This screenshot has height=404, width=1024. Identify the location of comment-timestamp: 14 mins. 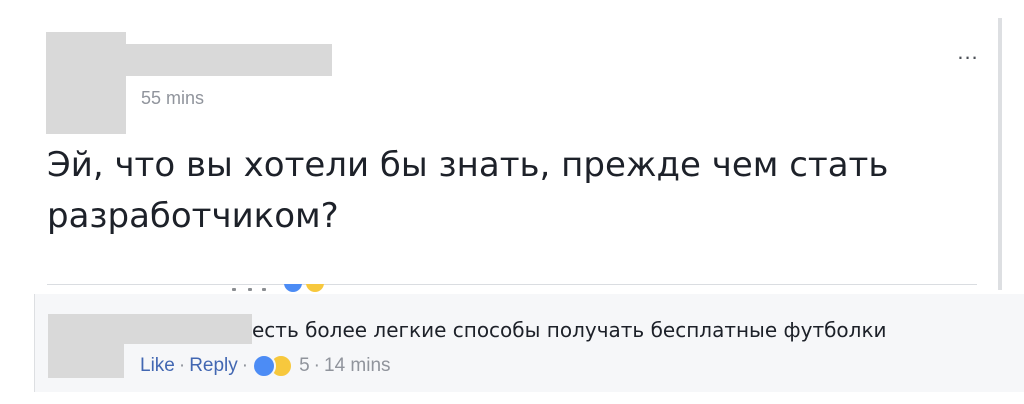
(357, 366).